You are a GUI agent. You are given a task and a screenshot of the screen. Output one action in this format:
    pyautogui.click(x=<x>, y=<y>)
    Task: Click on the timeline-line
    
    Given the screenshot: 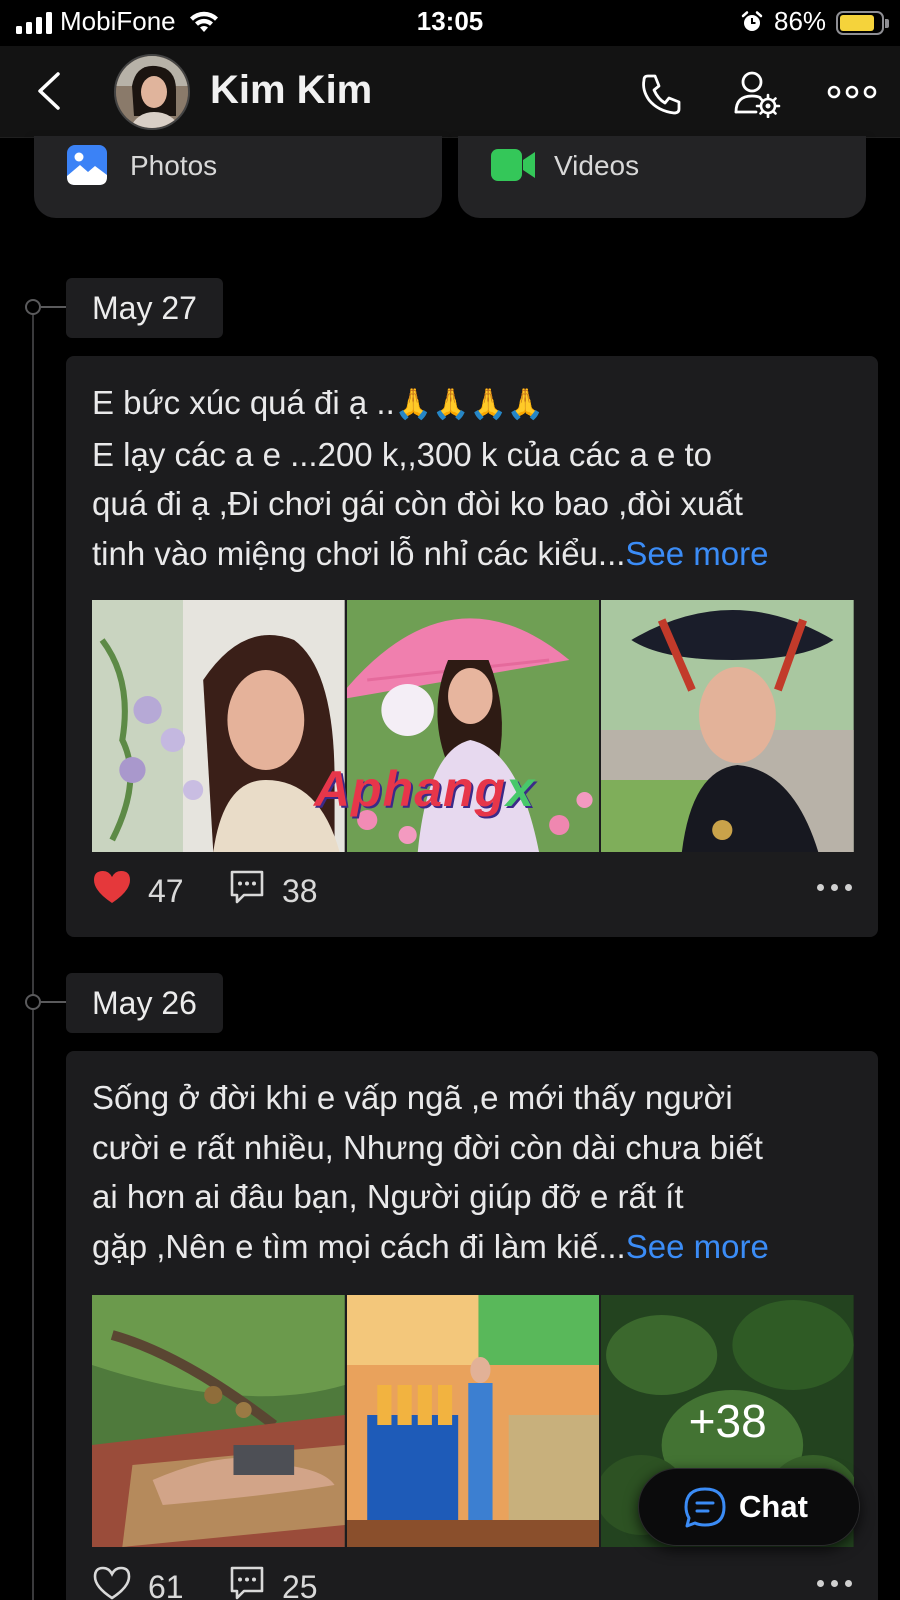 What is the action you would take?
    pyautogui.click(x=33, y=955)
    